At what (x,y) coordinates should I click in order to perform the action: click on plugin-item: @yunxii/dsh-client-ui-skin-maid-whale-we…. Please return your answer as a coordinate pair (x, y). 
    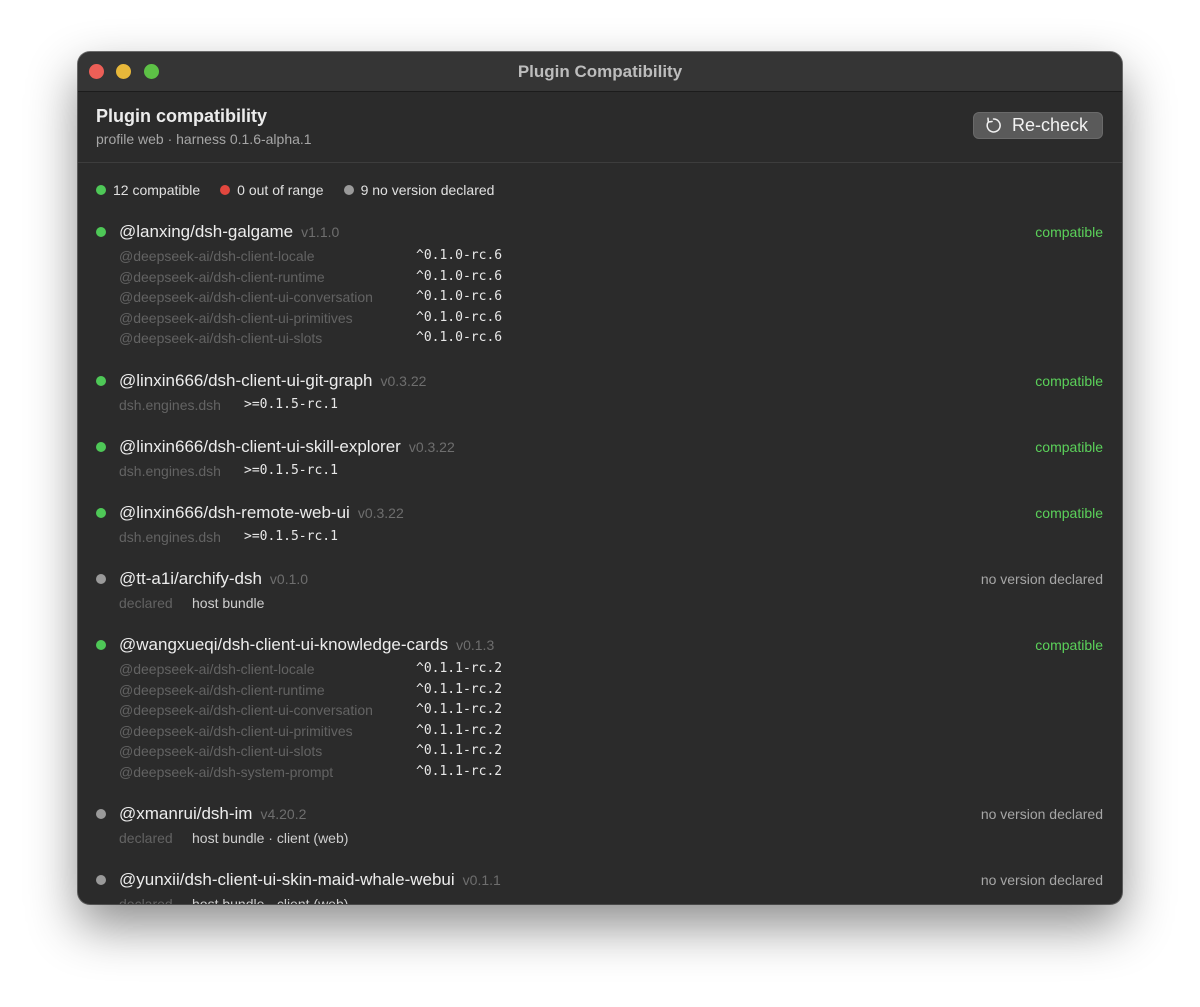
    Looking at the image, I should click on (599, 887).